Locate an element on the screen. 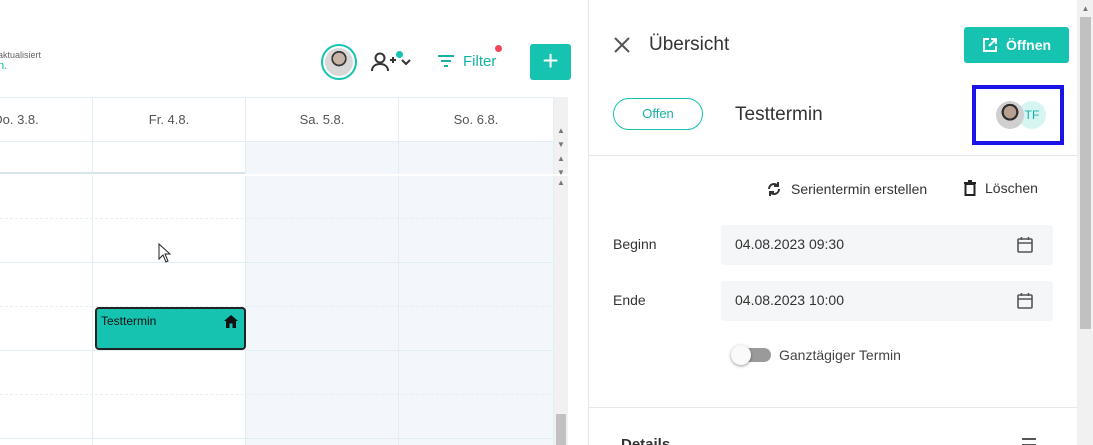 The height and width of the screenshot is (445, 1093). open-button-label: Öffnen is located at coordinates (1028, 45).